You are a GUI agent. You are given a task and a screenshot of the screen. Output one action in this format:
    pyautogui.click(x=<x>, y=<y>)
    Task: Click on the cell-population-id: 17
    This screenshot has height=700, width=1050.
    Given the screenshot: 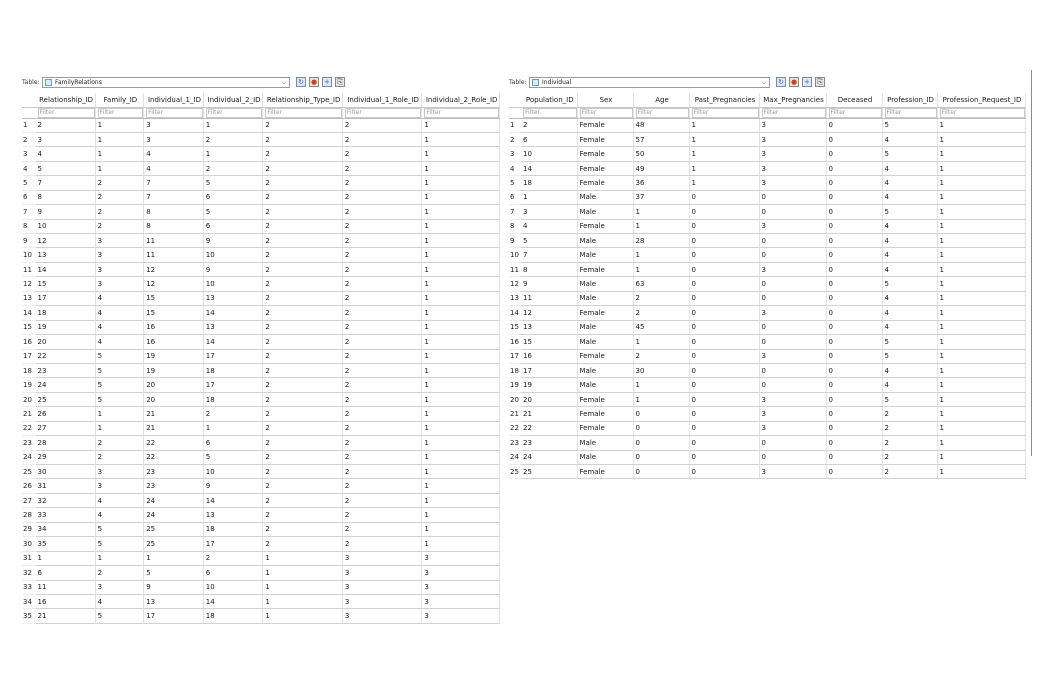 What is the action you would take?
    pyautogui.click(x=549, y=371)
    